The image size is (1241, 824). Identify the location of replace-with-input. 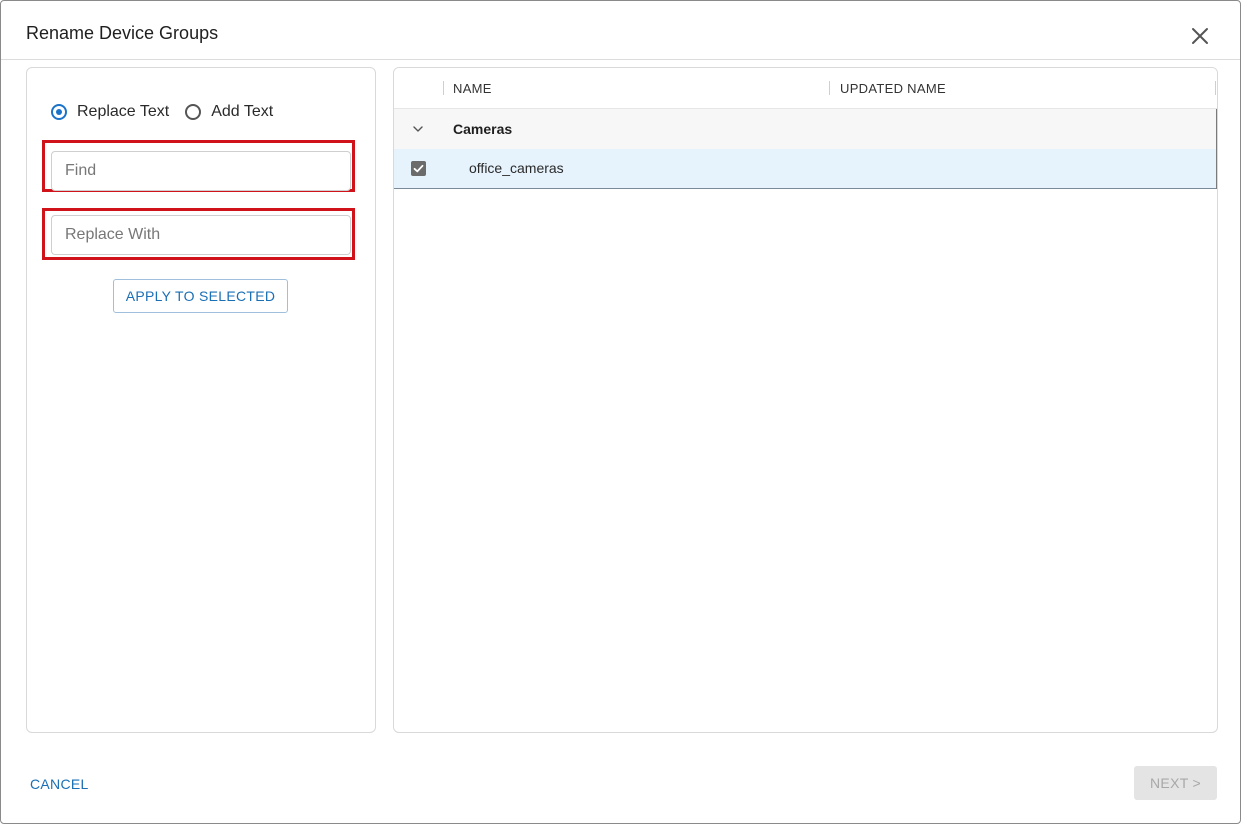
(201, 235).